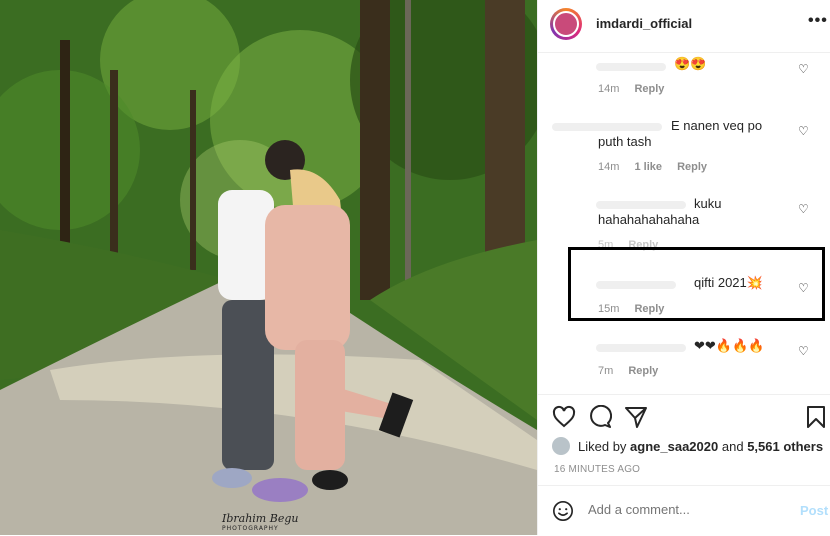 The image size is (830, 536). I want to click on liked-by-text: Liked by agne_saa2020 and 5,561 others, so click(700, 446).